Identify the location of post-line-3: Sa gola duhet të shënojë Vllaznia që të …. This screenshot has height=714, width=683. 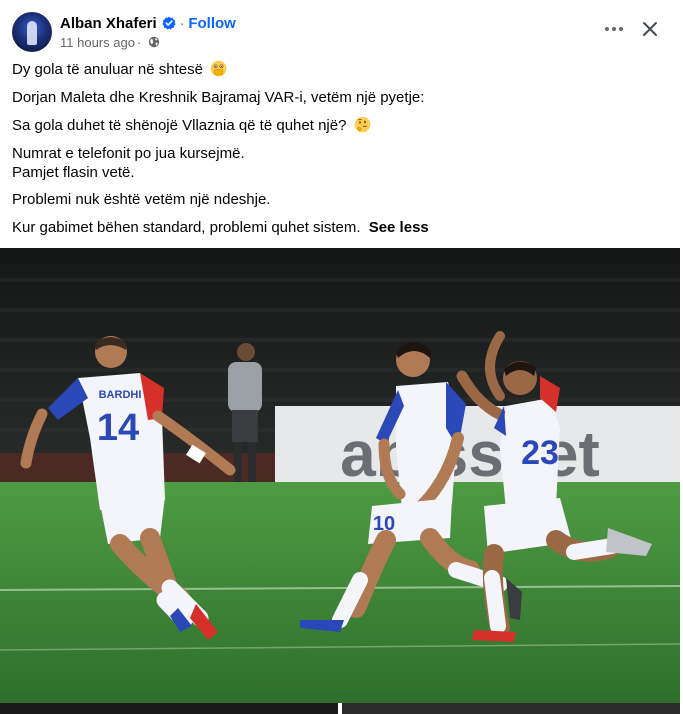
(191, 127).